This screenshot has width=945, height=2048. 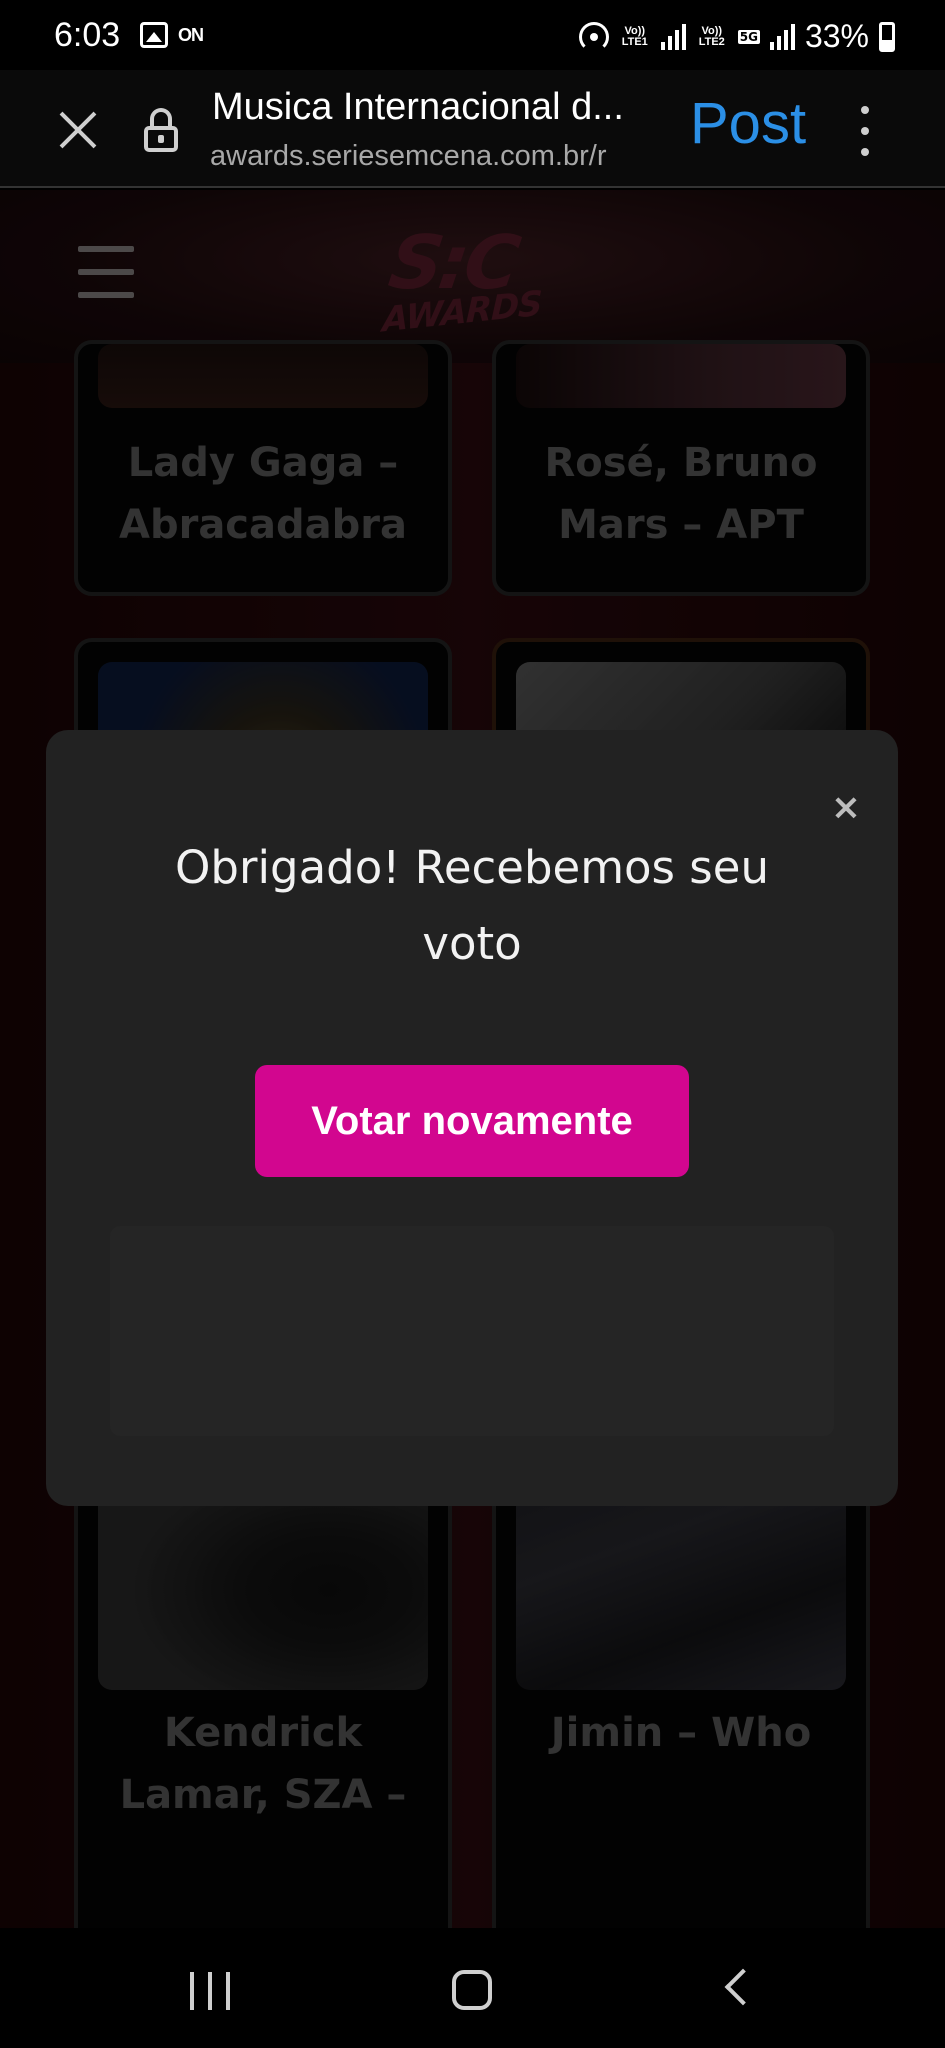 I want to click on vote-again-button: Votar novamente, so click(x=472, y=1121).